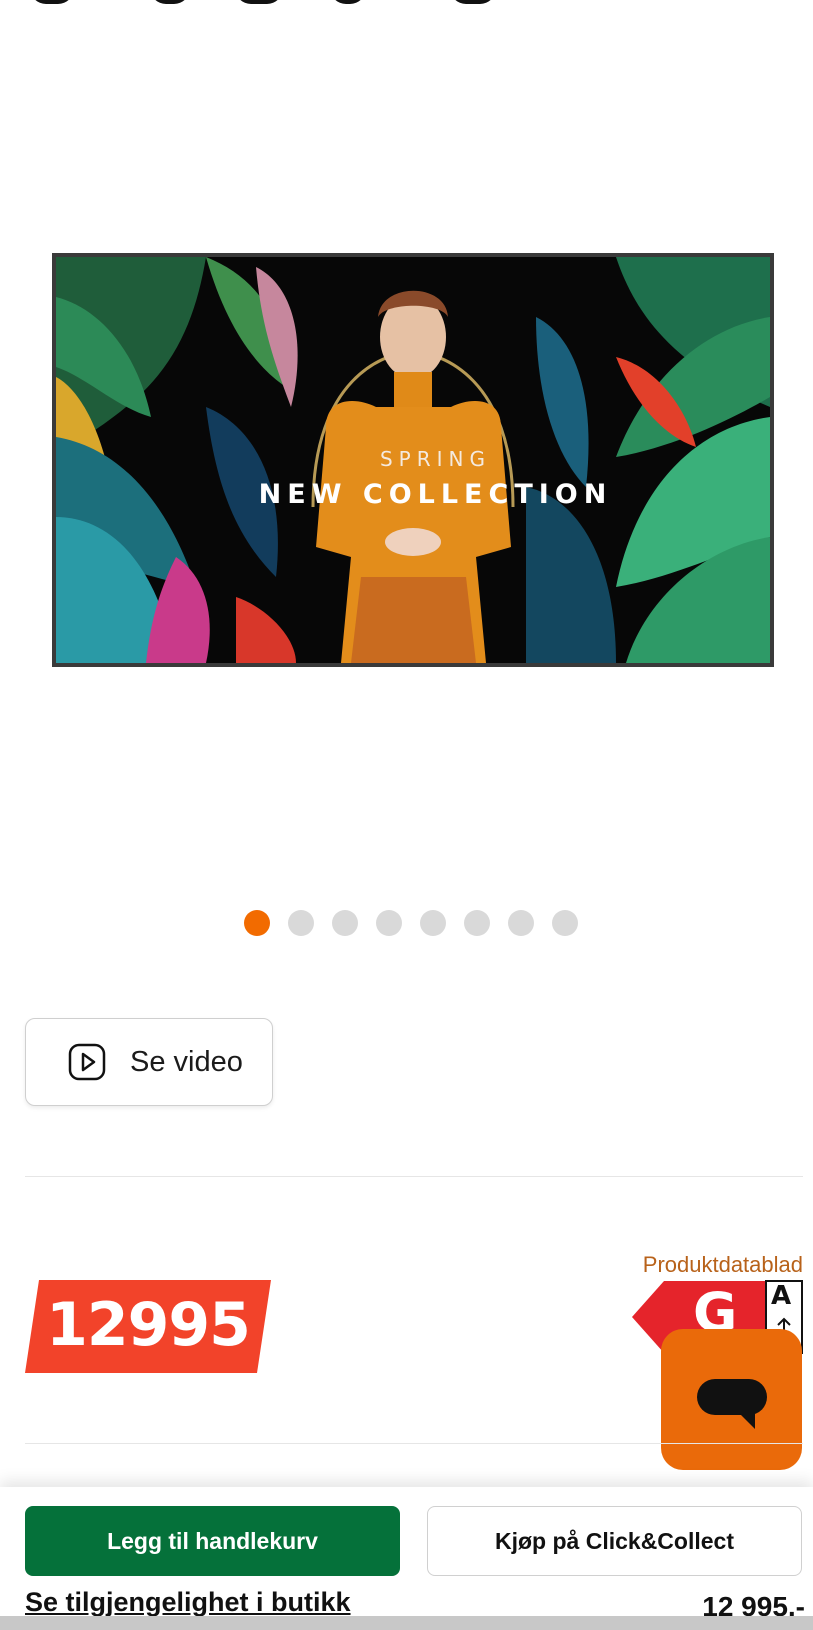 This screenshot has height=1630, width=813. Describe the element at coordinates (723, 1265) in the screenshot. I see `product-datasheet-link: Produktdatablad` at that location.